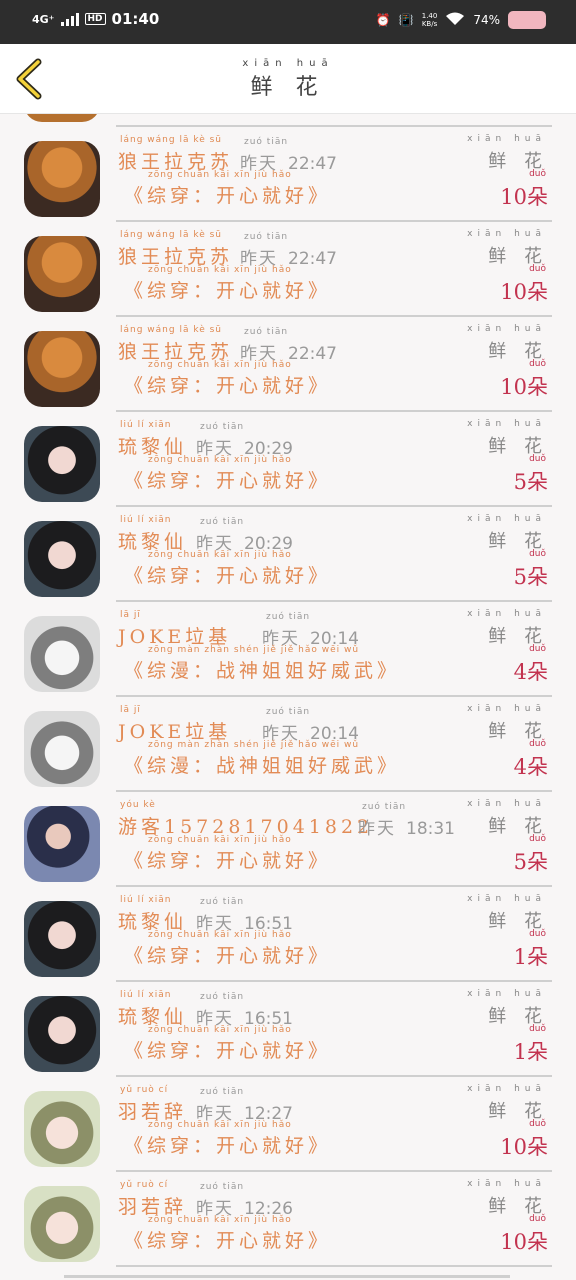 The image size is (576, 1280). What do you see at coordinates (138, 805) in the screenshot?
I see `sender-name-pinyin: yóu kè` at bounding box center [138, 805].